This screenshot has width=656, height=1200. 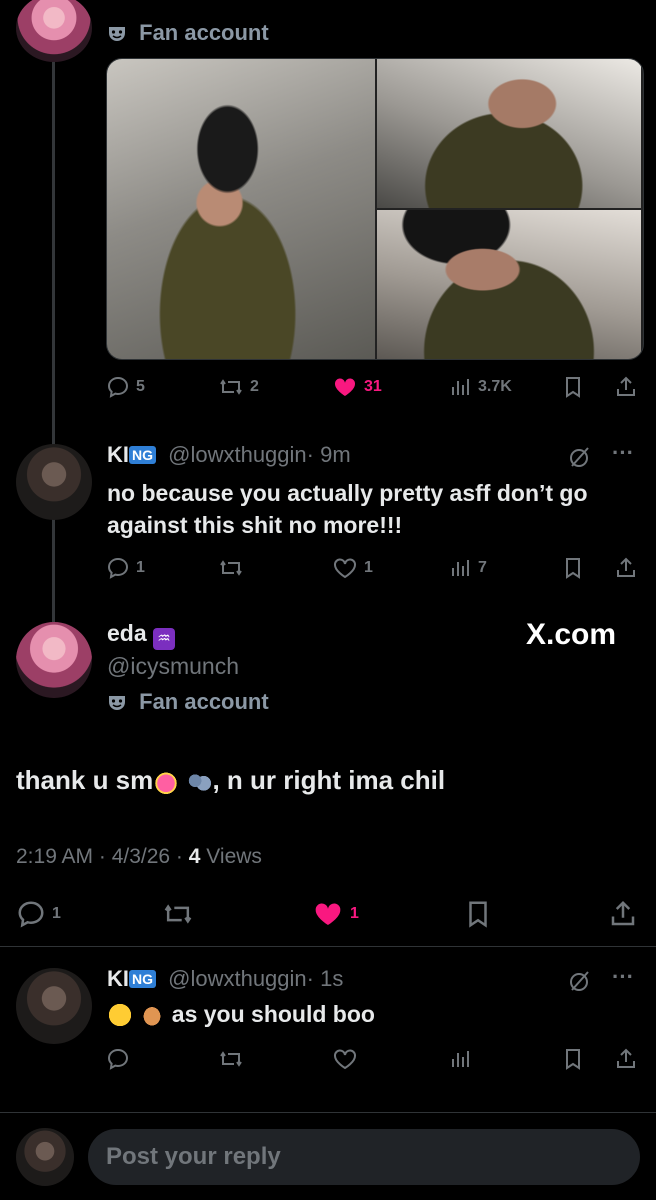 What do you see at coordinates (495, 386) in the screenshot?
I see `views-count: 3.7K` at bounding box center [495, 386].